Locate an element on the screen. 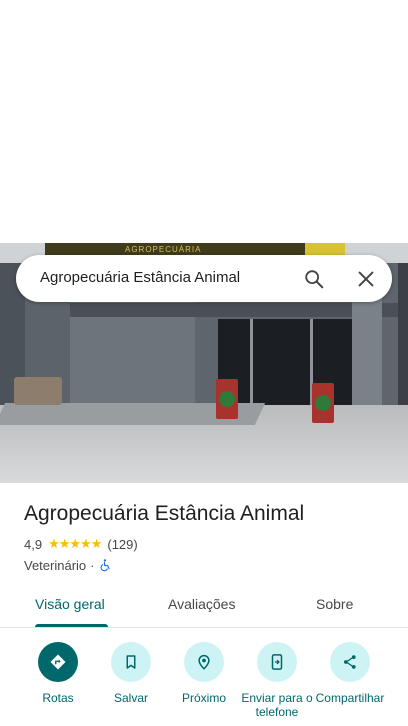  category-row: Veterinário · is located at coordinates (68, 565).